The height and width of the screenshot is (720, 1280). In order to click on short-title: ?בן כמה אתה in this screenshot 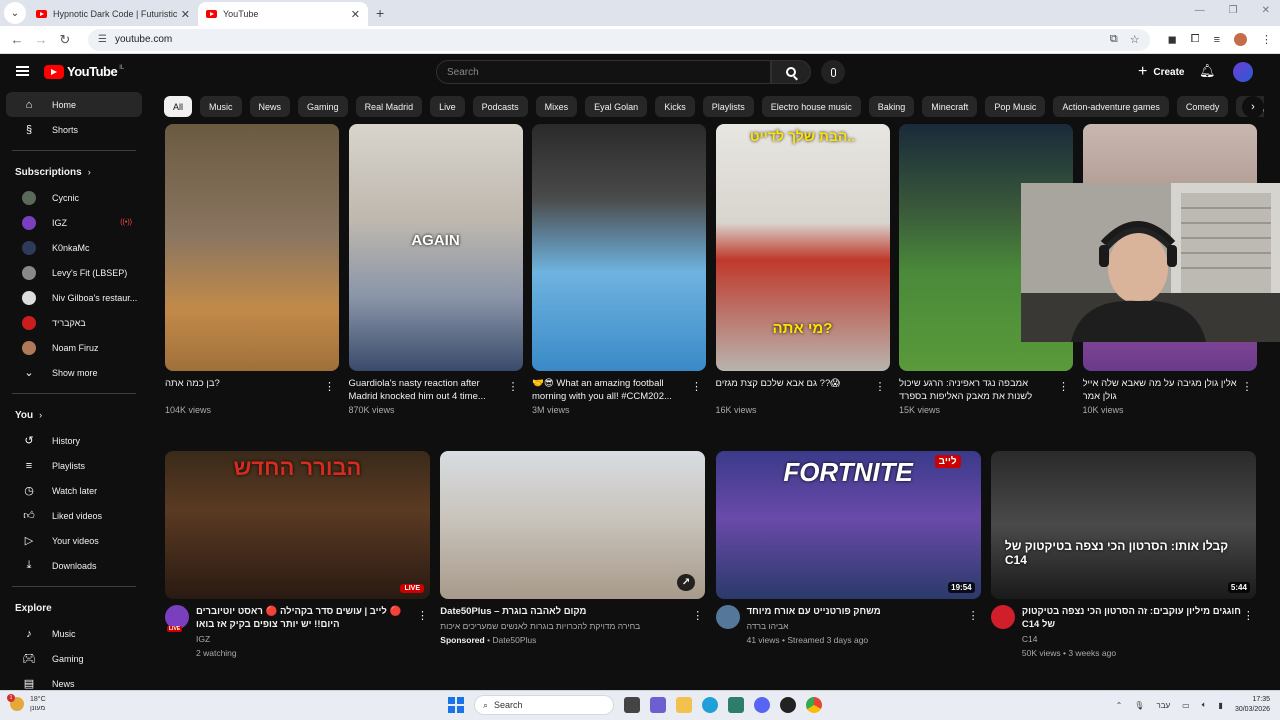, I will do `click(252, 390)`.